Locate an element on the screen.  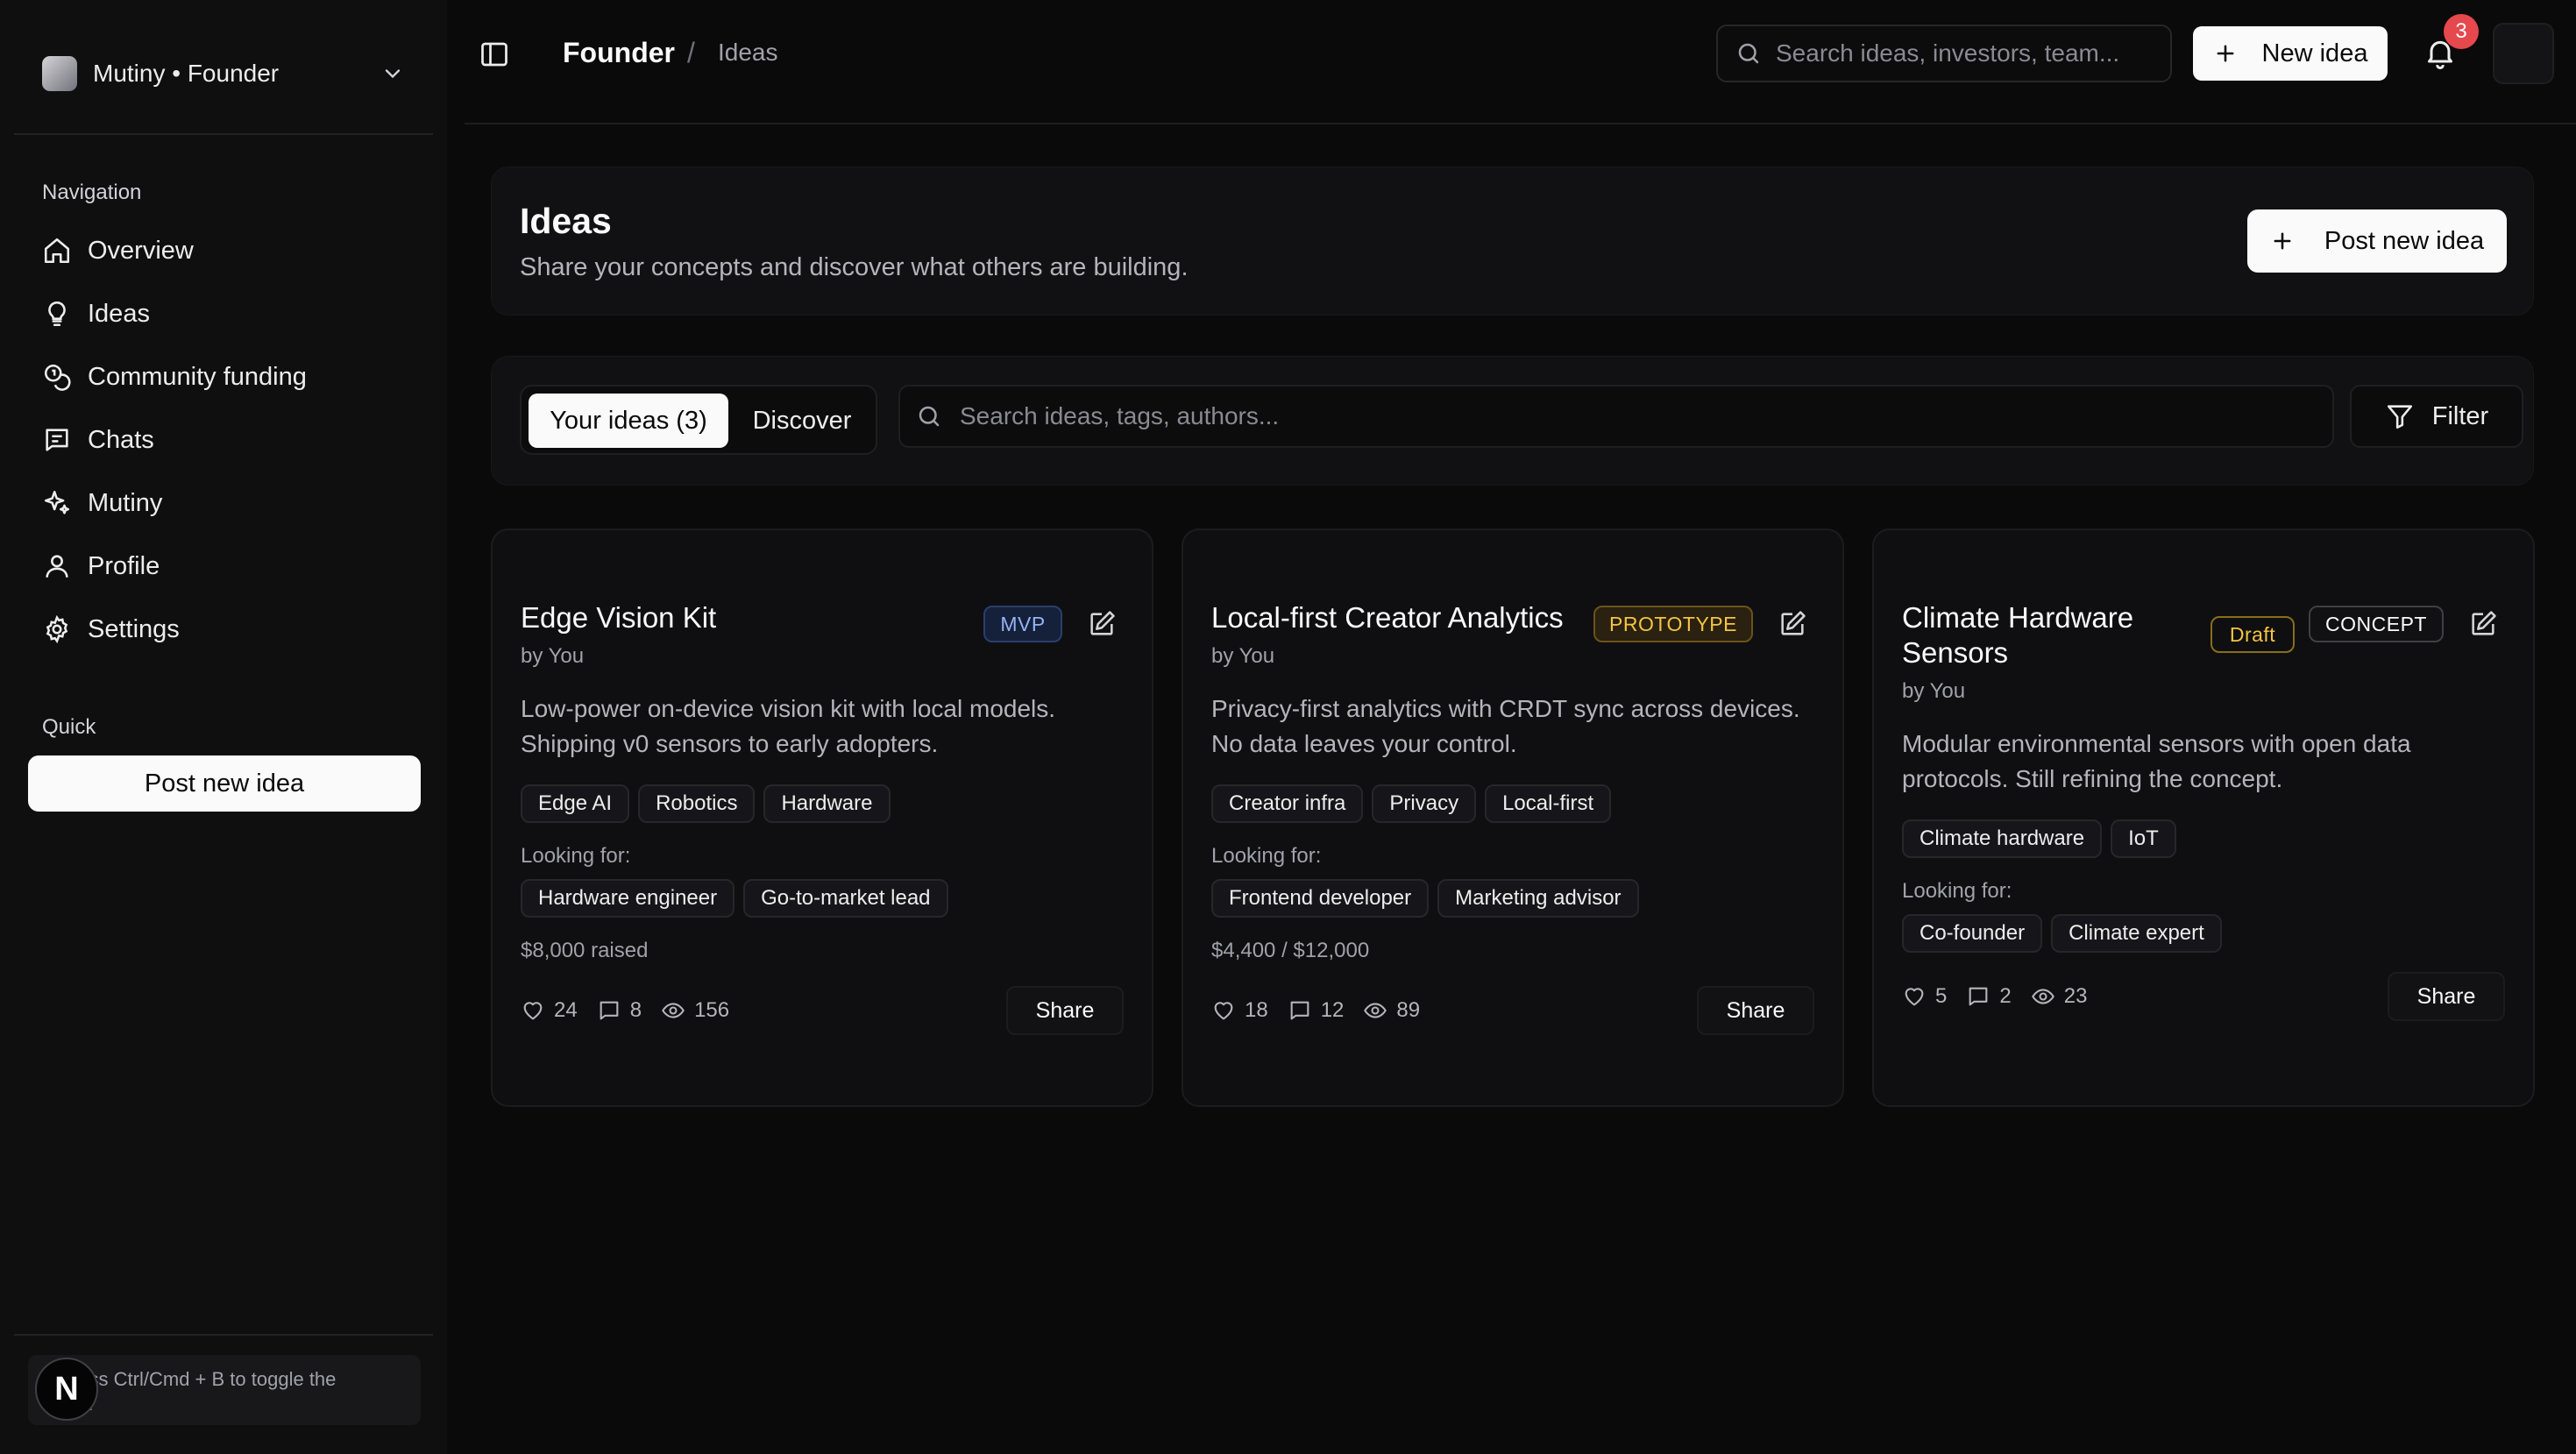
tag: Local-first is located at coordinates (1548, 803).